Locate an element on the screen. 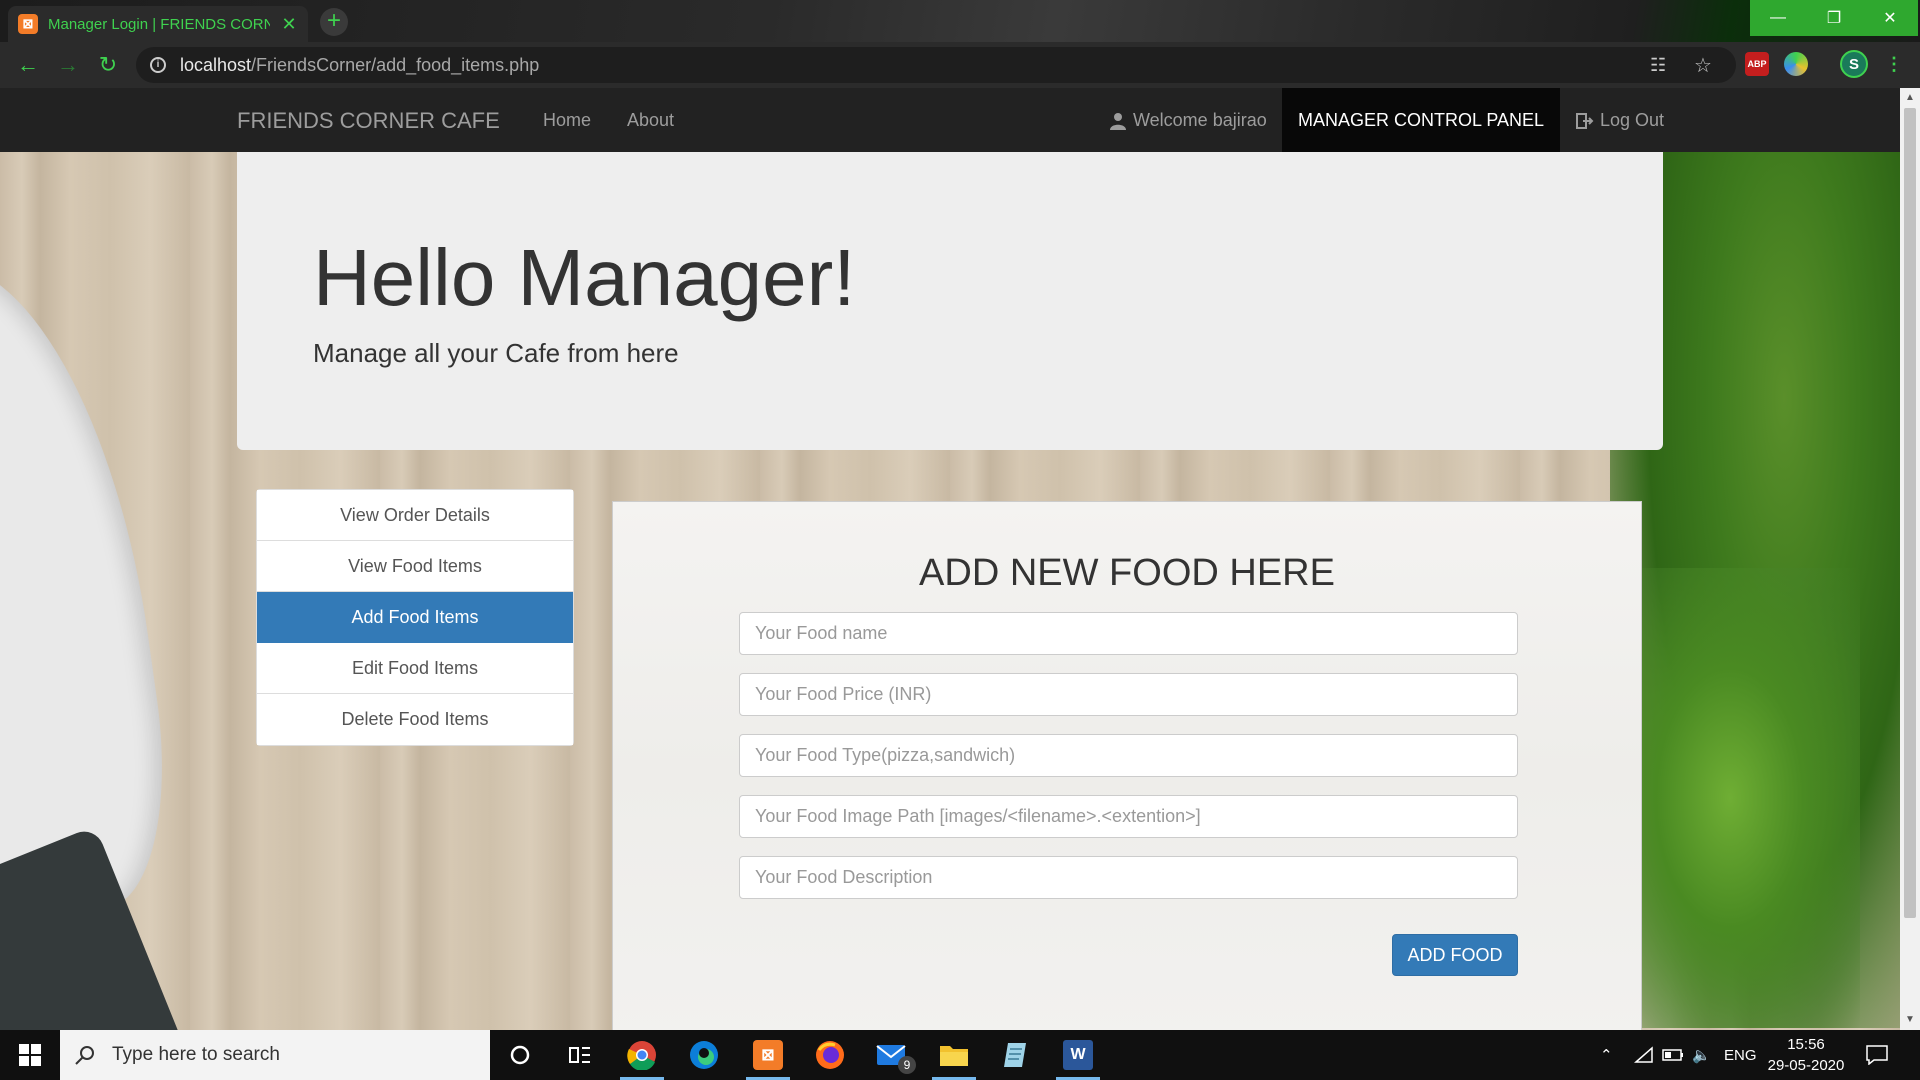 Image resolution: width=1920 pixels, height=1080 pixels. panel-label: MANAGER CONTROL PANEL is located at coordinates (1421, 119).